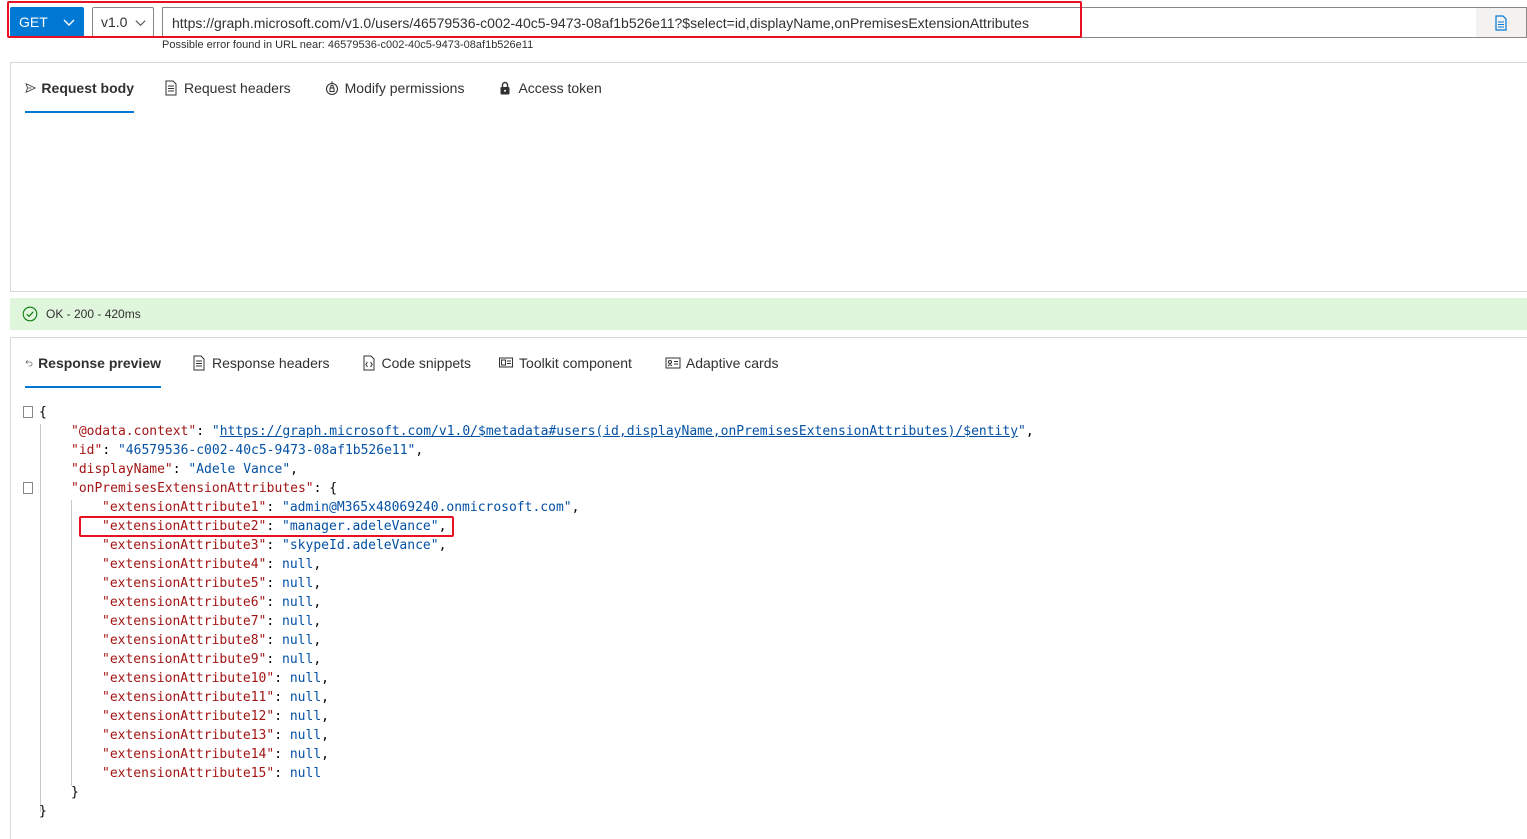  I want to click on json-line-extension-attribute: "extensionAttribute9": null,, so click(211, 659).